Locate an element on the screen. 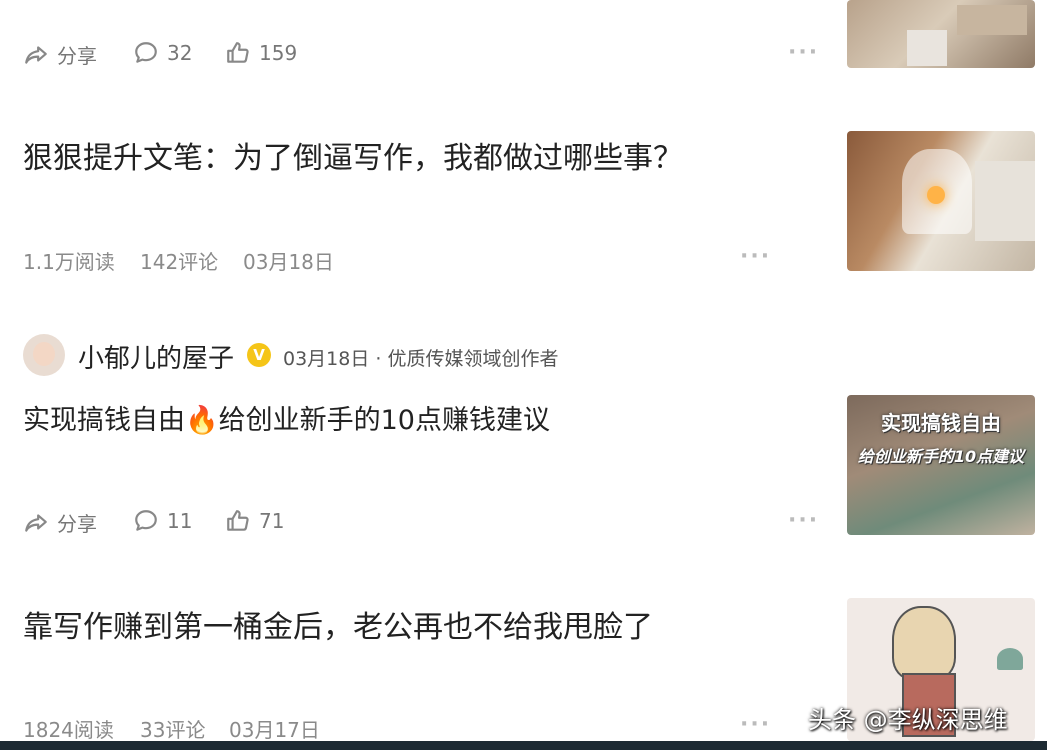 The height and width of the screenshot is (750, 1047). comment-count: 33评论 is located at coordinates (173, 730).